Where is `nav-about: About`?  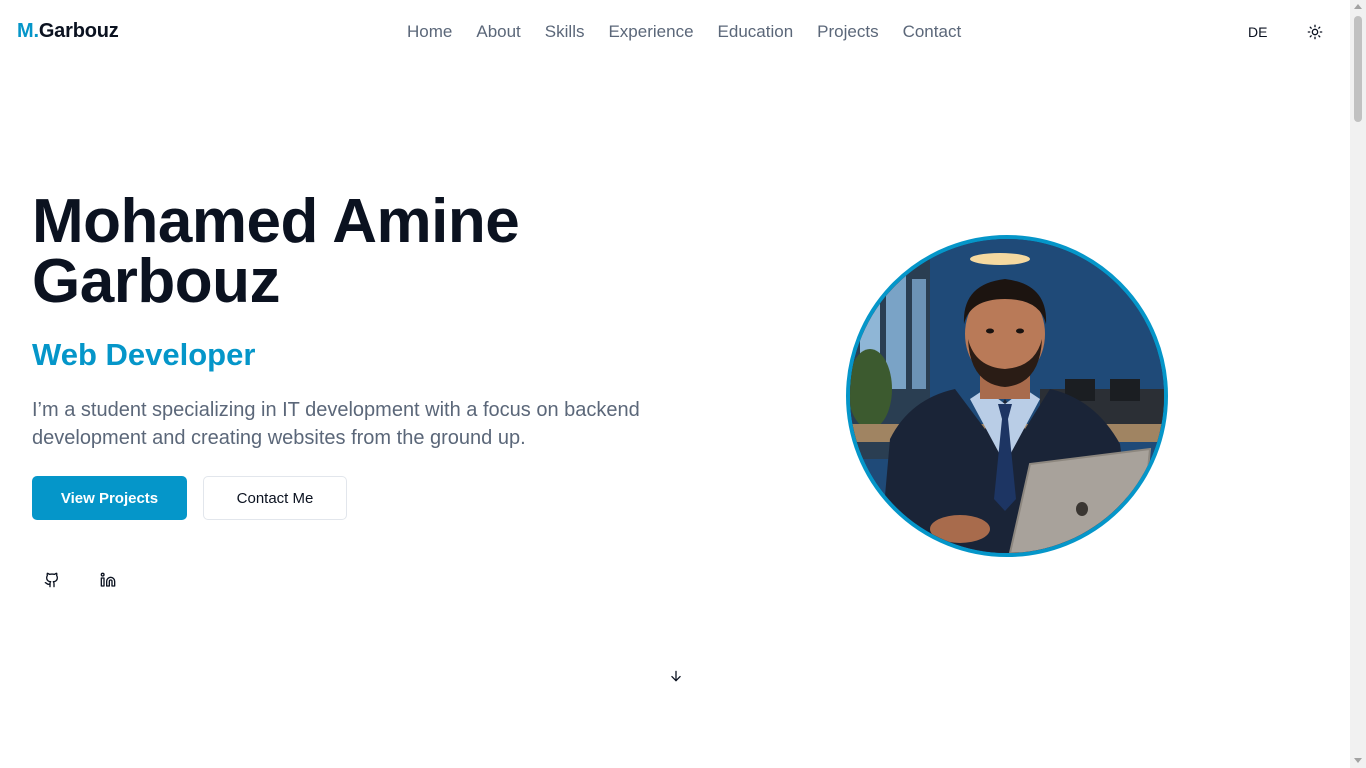 nav-about: About is located at coordinates (498, 32).